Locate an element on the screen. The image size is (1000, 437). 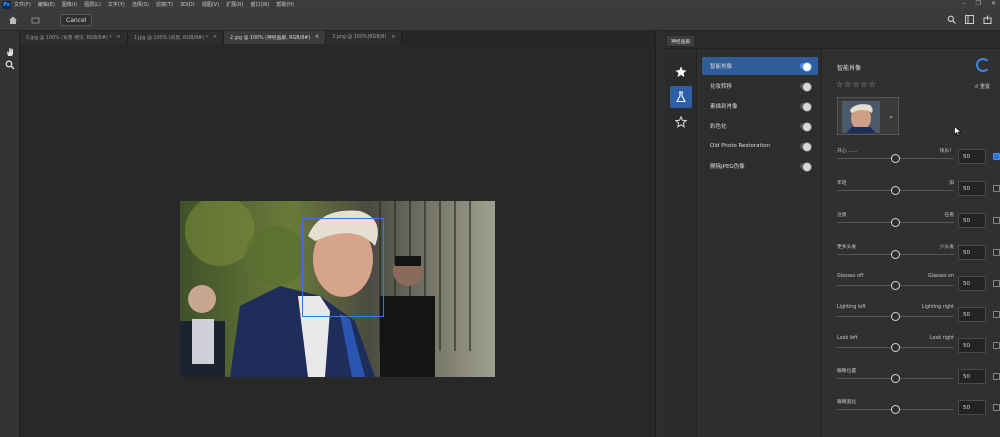
menu-select: 选择(S) is located at coordinates (140, 4).